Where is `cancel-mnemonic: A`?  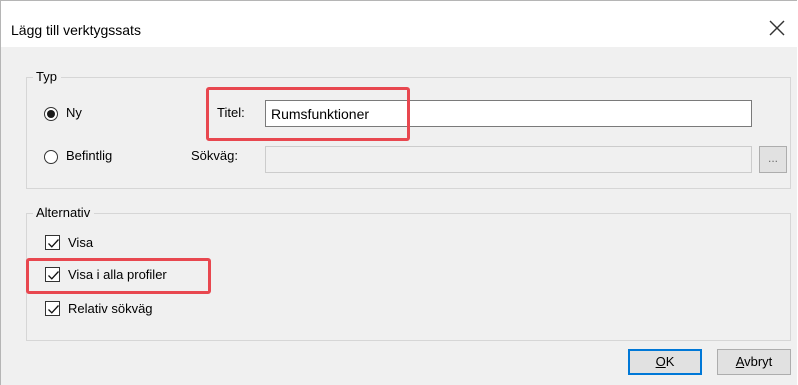
cancel-mnemonic: A is located at coordinates (740, 361).